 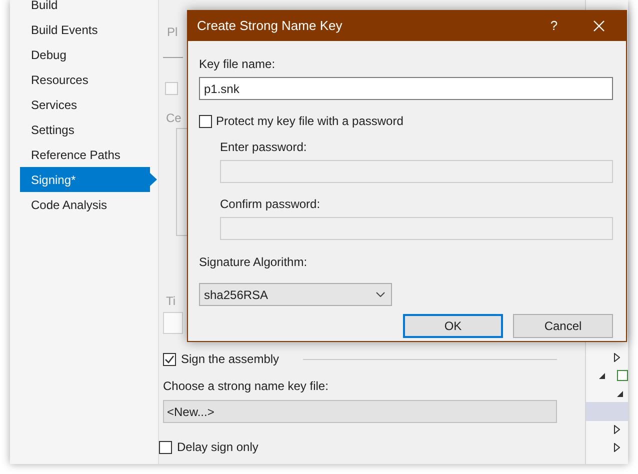 What do you see at coordinates (237, 63) in the screenshot?
I see `field-label: Key file name:` at bounding box center [237, 63].